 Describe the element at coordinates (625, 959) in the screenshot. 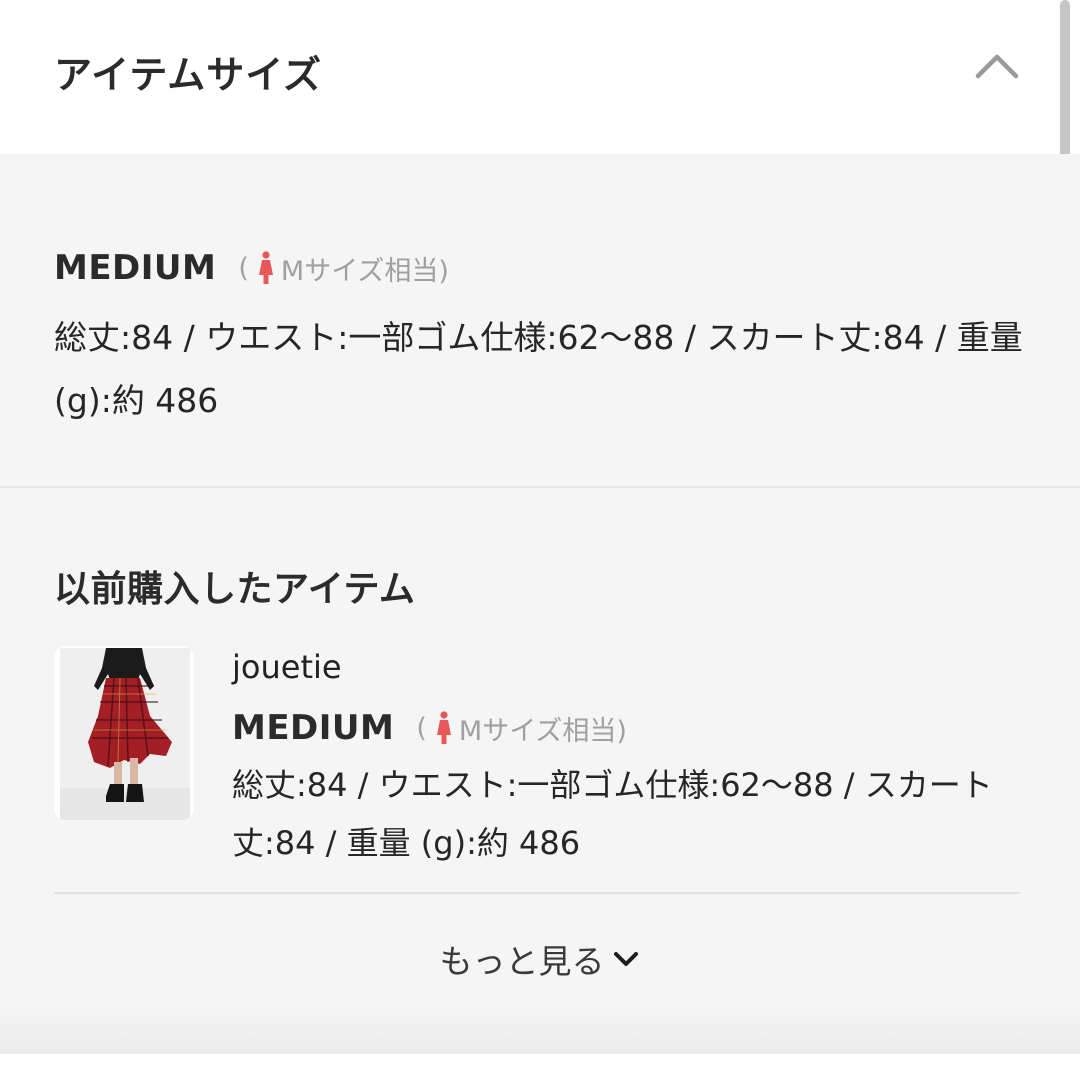

I see `chevron-down-icon` at that location.